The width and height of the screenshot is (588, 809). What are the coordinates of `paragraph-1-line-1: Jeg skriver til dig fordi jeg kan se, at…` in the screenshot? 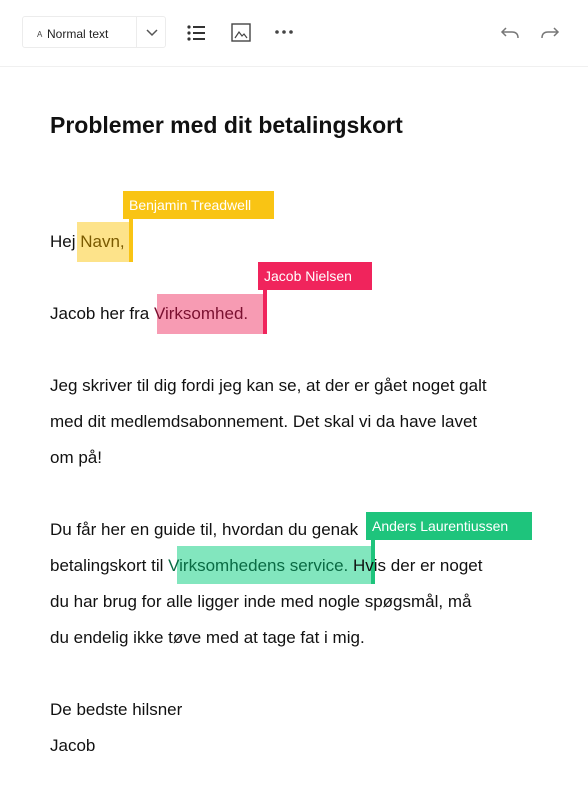 It's located at (268, 386).